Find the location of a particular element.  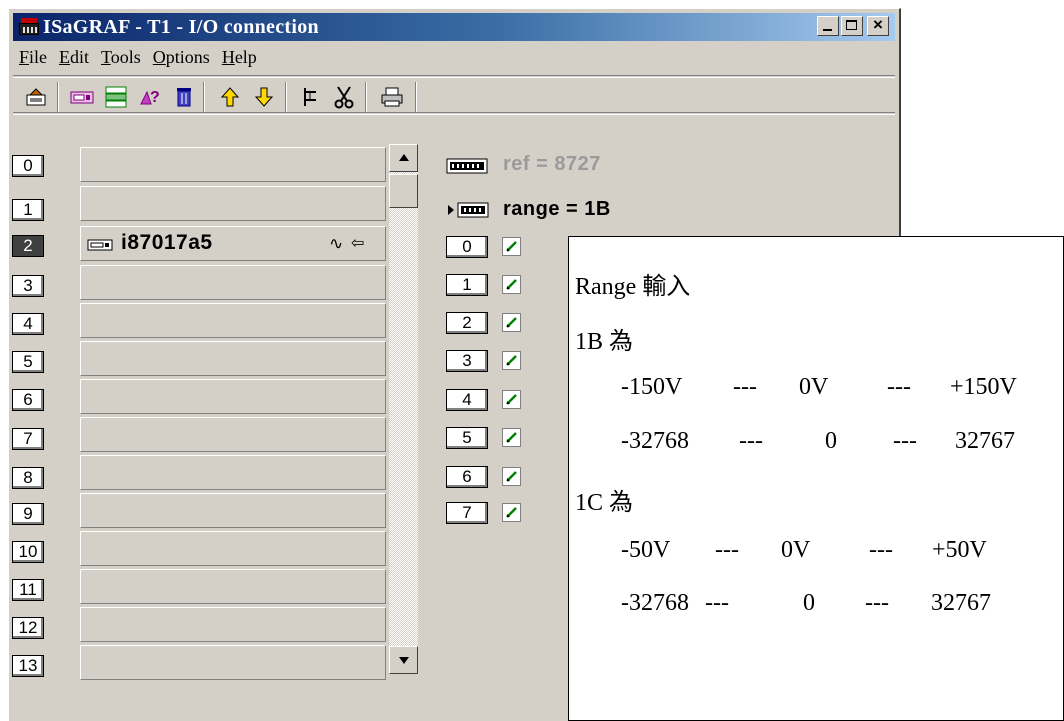

slot-number-8: 8 is located at coordinates (28, 478).